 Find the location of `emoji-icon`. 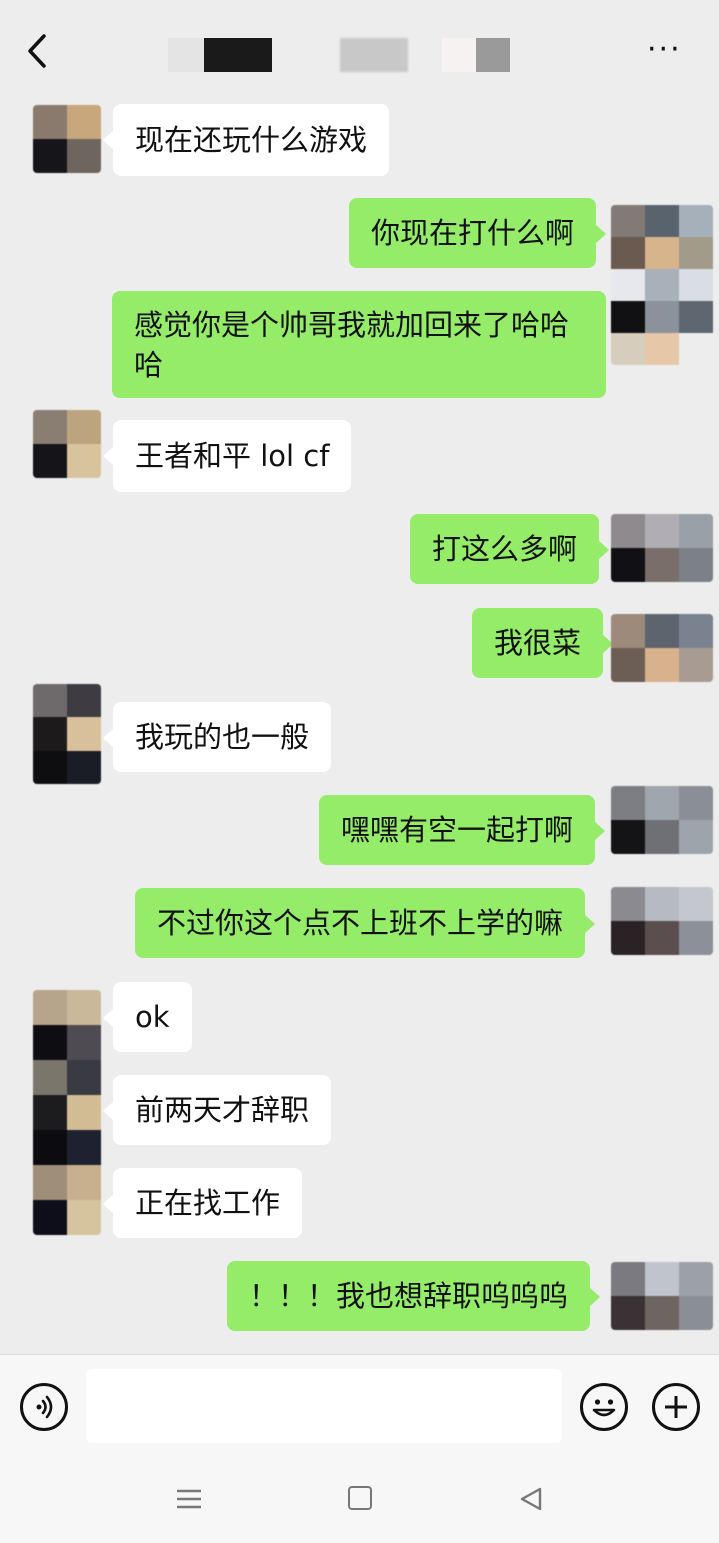

emoji-icon is located at coordinates (604, 1407).